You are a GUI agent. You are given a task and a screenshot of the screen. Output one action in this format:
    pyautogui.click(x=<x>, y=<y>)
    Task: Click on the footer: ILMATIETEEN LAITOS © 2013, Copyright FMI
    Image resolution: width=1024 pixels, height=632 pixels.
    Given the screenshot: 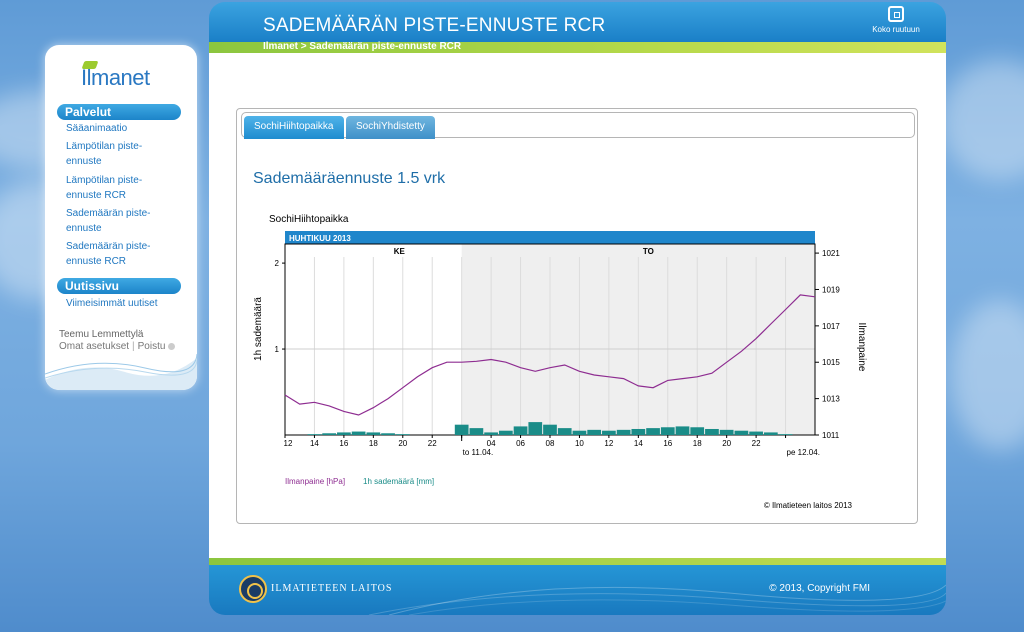 What is the action you would take?
    pyautogui.click(x=577, y=590)
    